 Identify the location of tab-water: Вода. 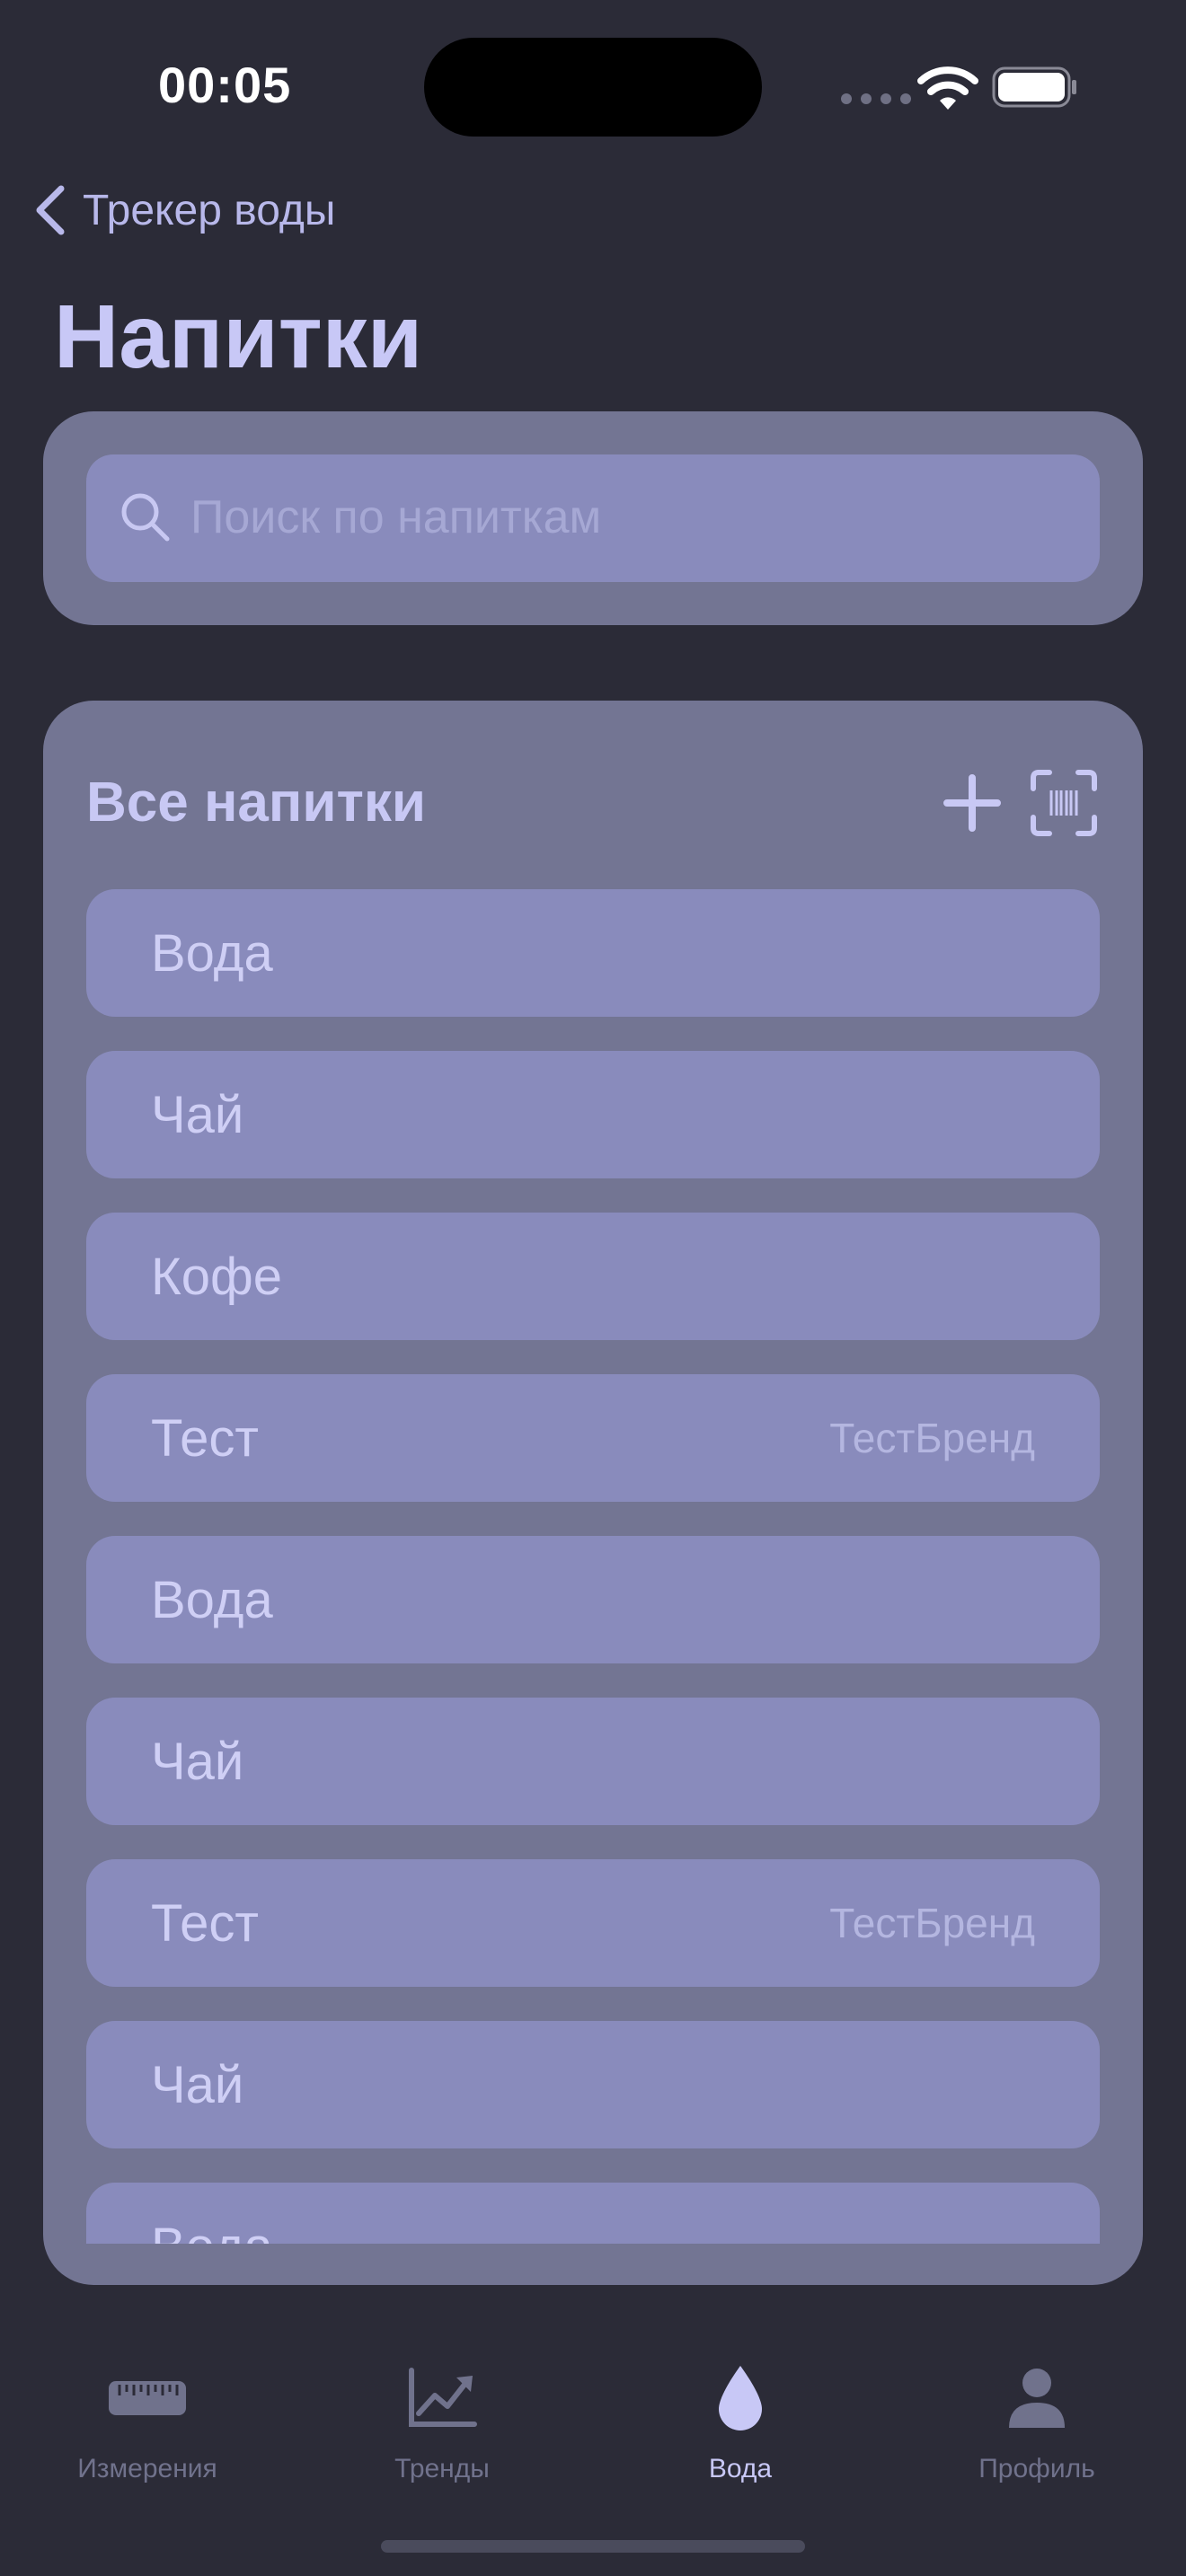
(740, 2423).